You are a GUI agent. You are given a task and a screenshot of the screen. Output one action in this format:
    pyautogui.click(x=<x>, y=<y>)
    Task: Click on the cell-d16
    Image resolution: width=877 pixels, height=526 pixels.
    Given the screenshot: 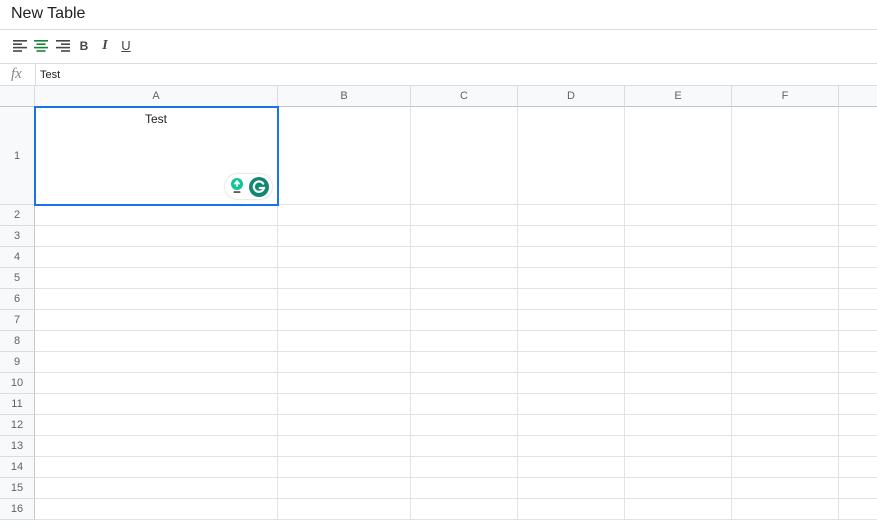 What is the action you would take?
    pyautogui.click(x=571, y=509)
    